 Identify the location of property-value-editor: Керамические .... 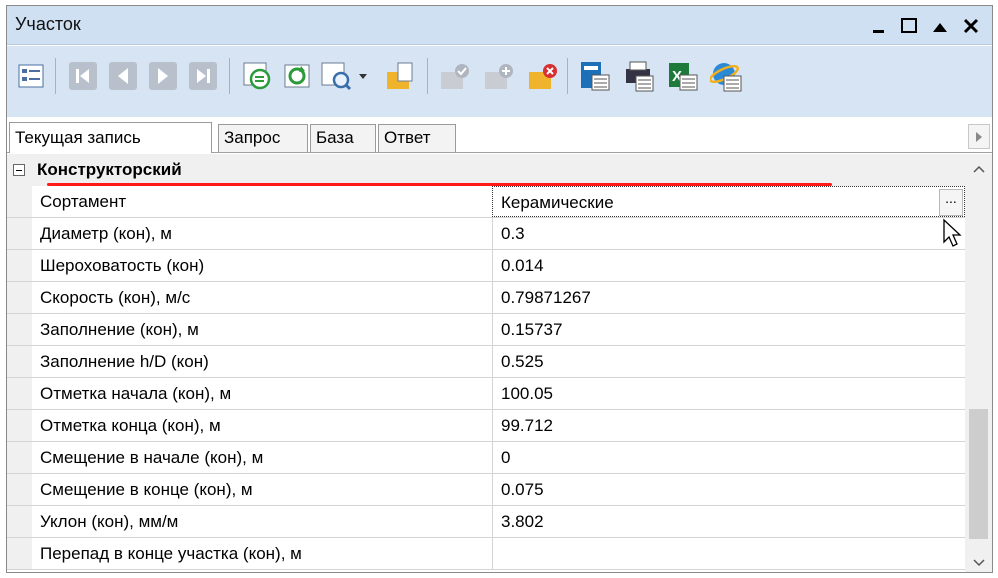
(728, 201).